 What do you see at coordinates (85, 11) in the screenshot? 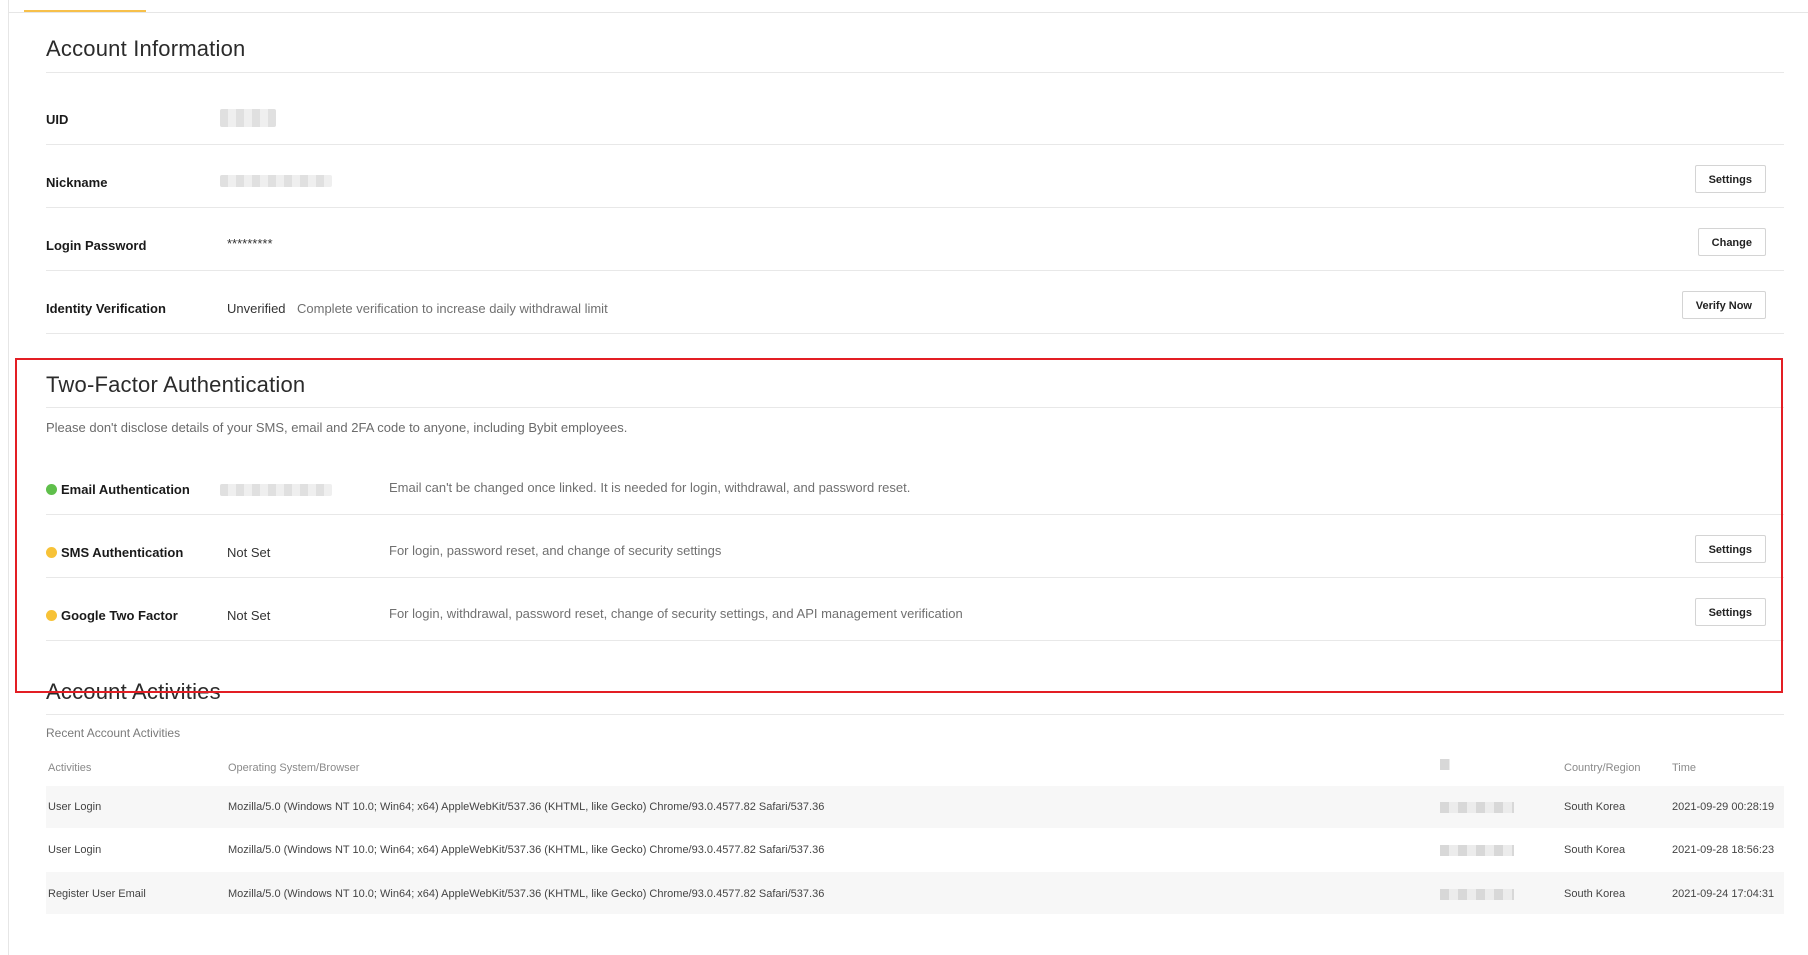
I see `active-tab-indicator` at bounding box center [85, 11].